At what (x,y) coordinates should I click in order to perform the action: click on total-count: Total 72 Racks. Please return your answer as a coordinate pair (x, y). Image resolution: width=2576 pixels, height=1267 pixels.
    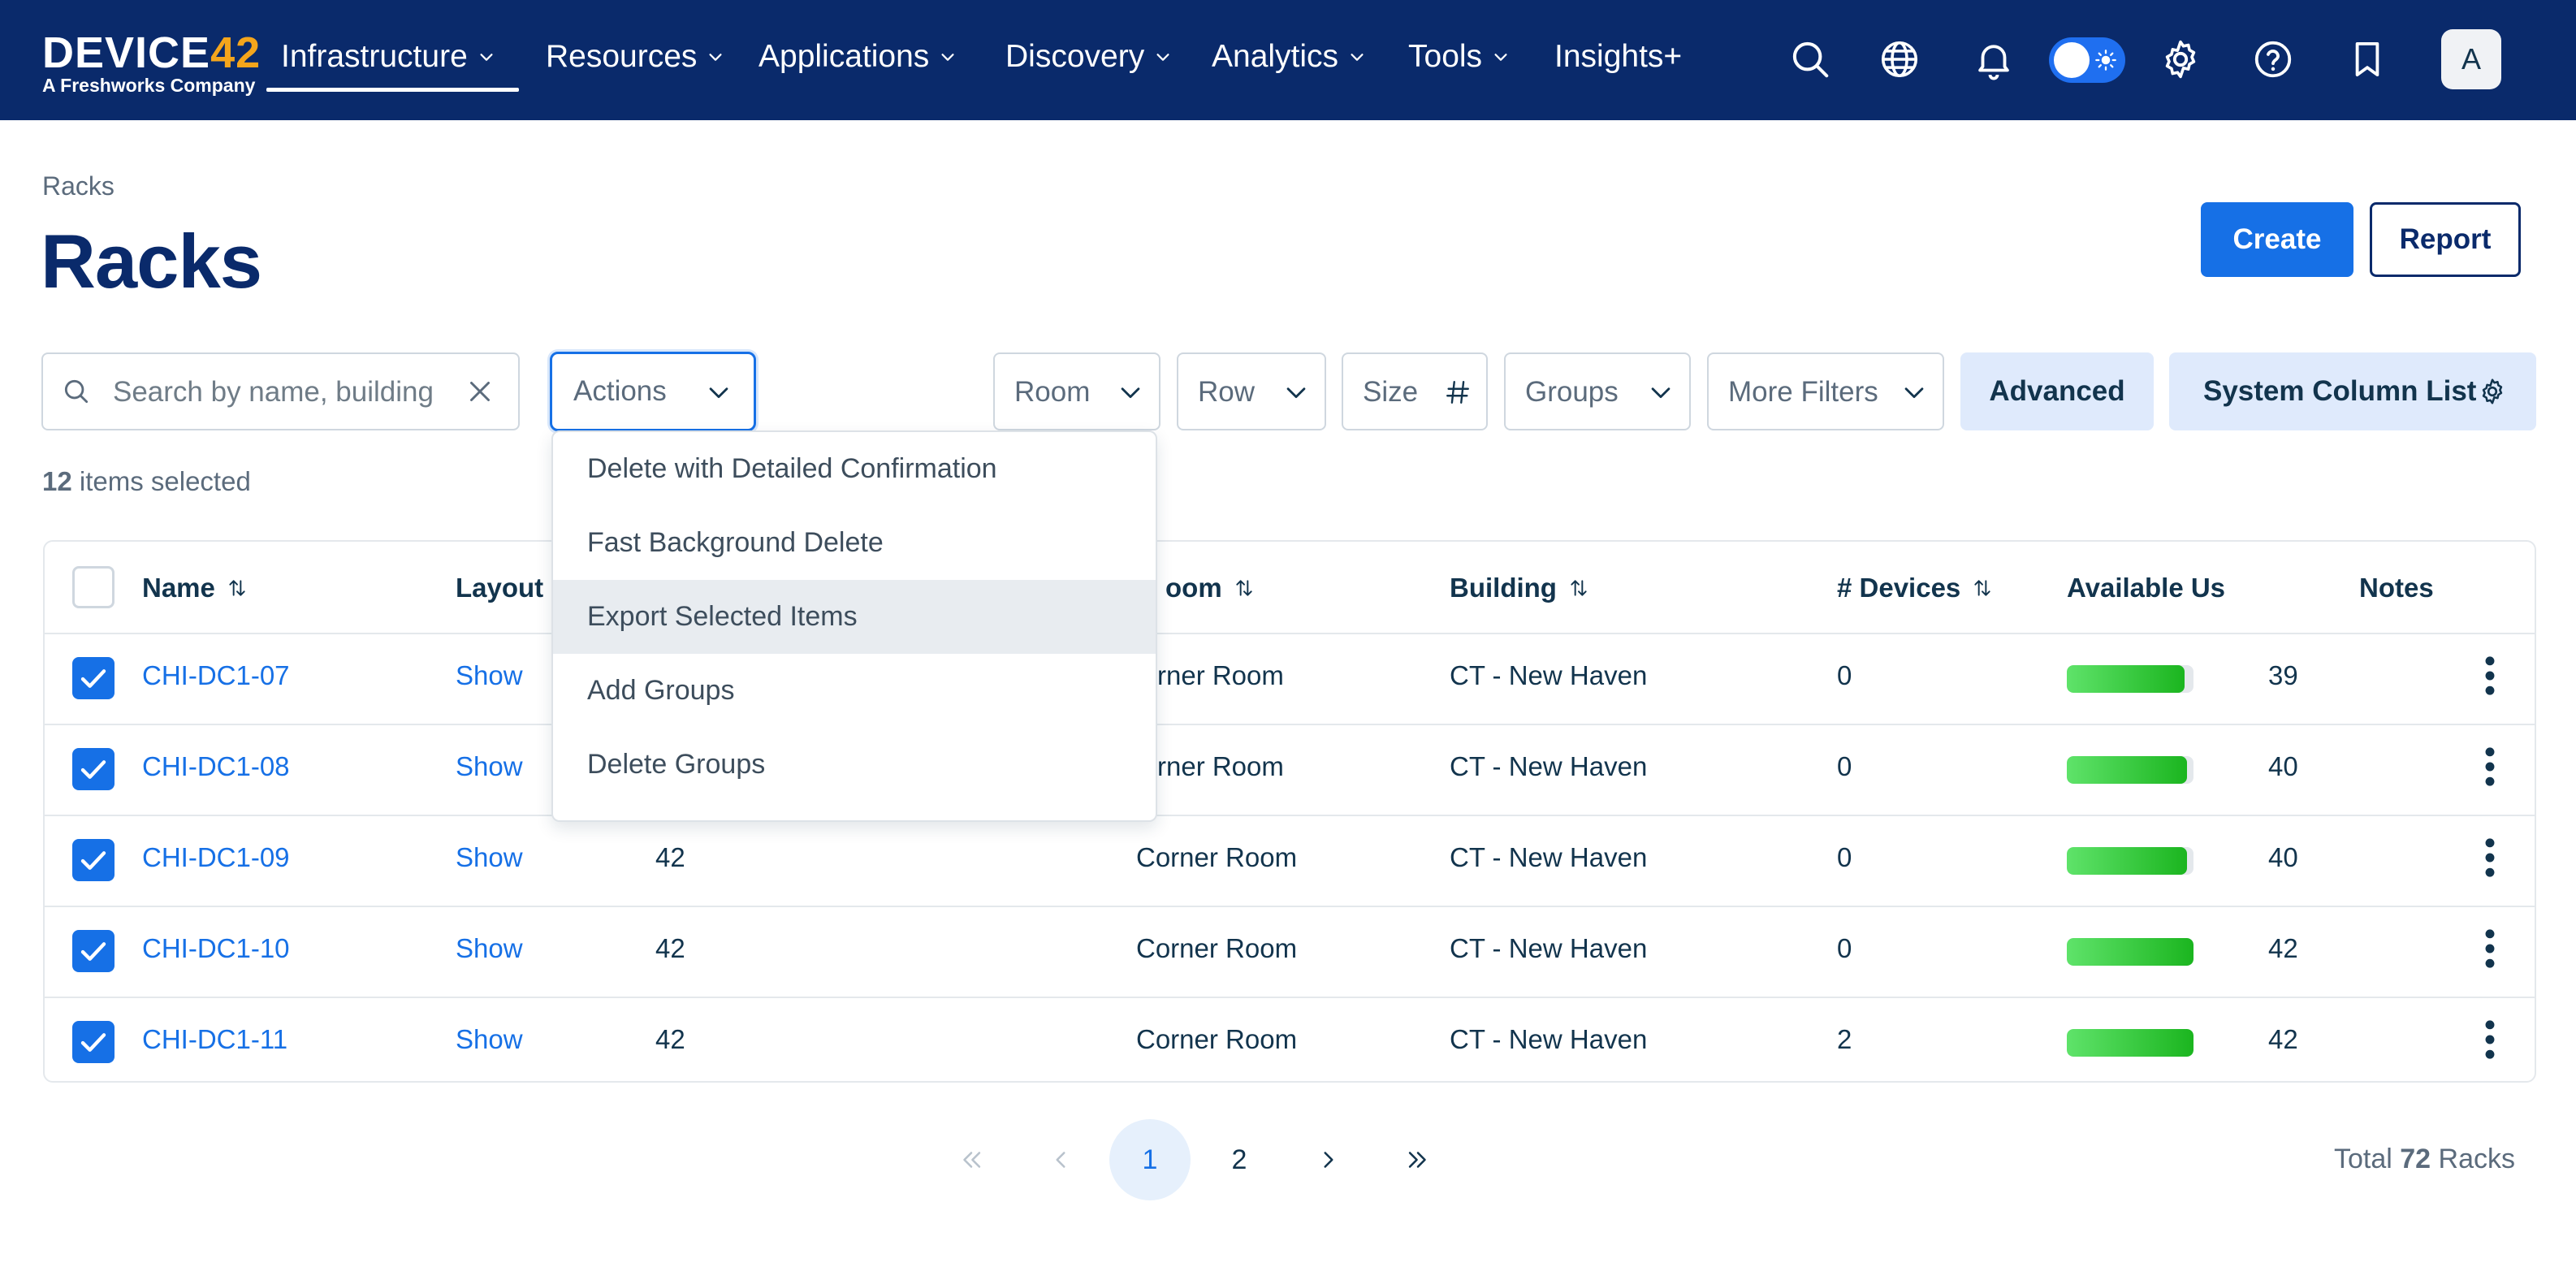
    Looking at the image, I should click on (2425, 1159).